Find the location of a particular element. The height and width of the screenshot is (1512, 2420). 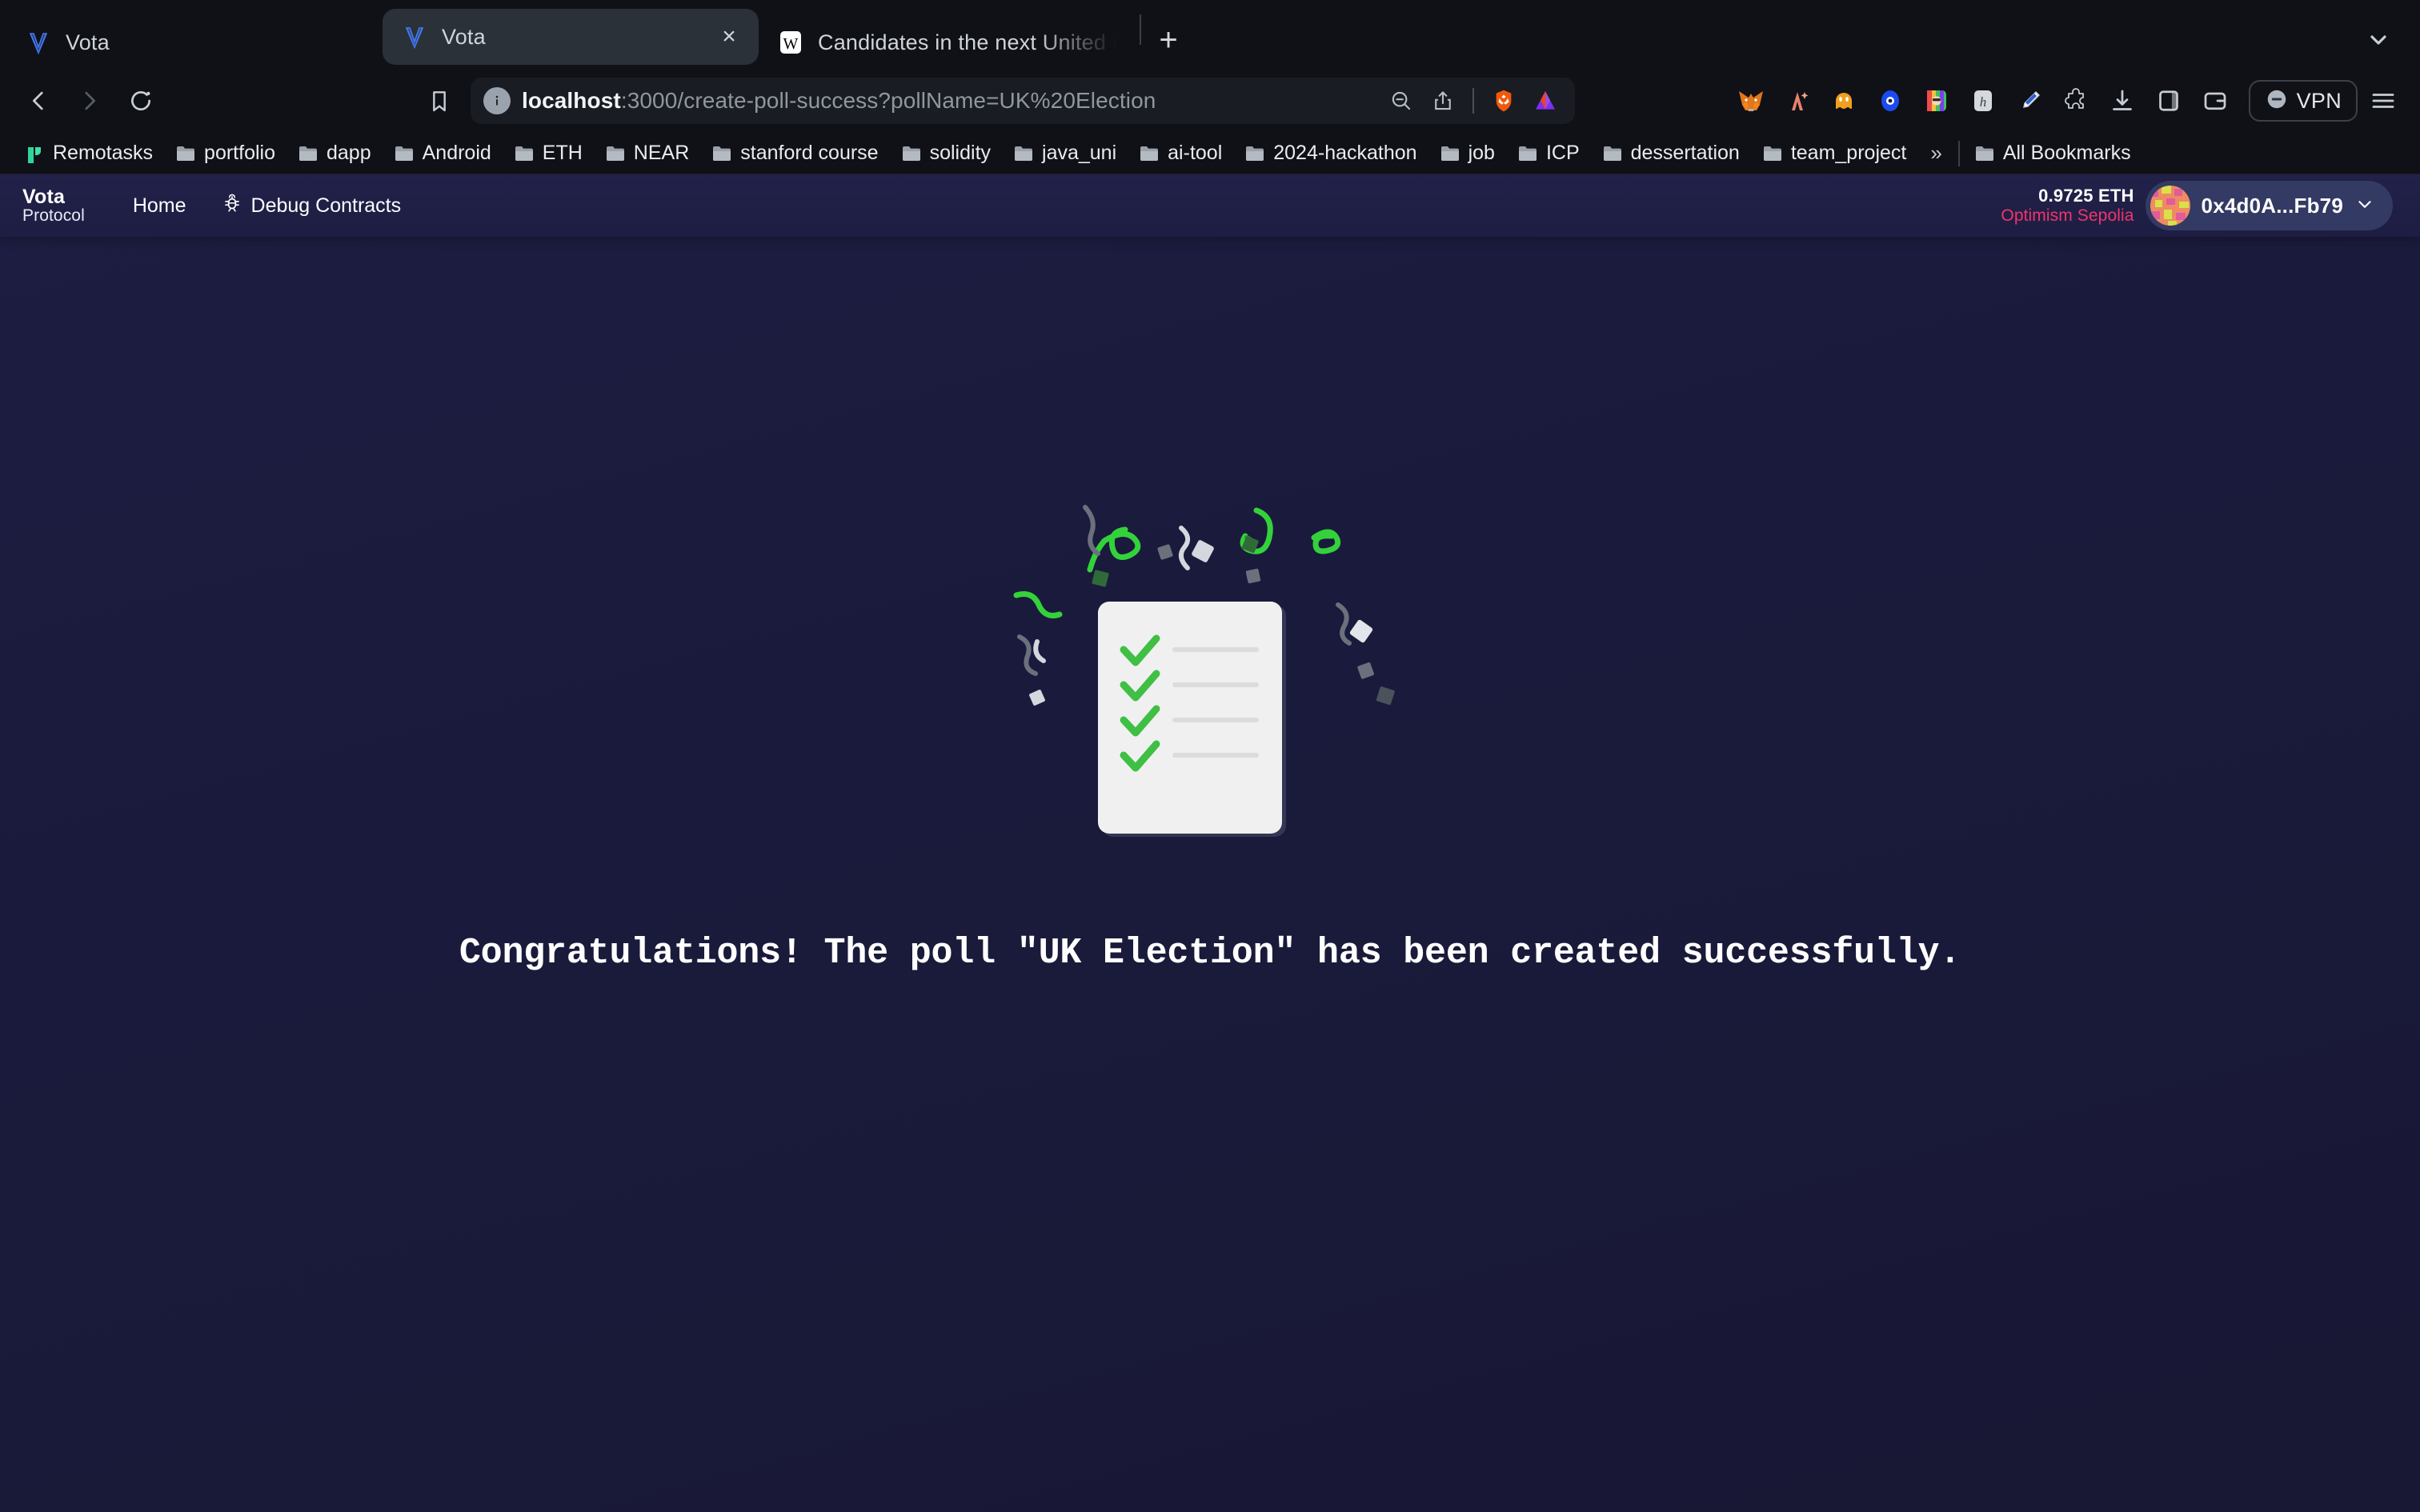

bookmark-portfolio: portfolio is located at coordinates (225, 153).